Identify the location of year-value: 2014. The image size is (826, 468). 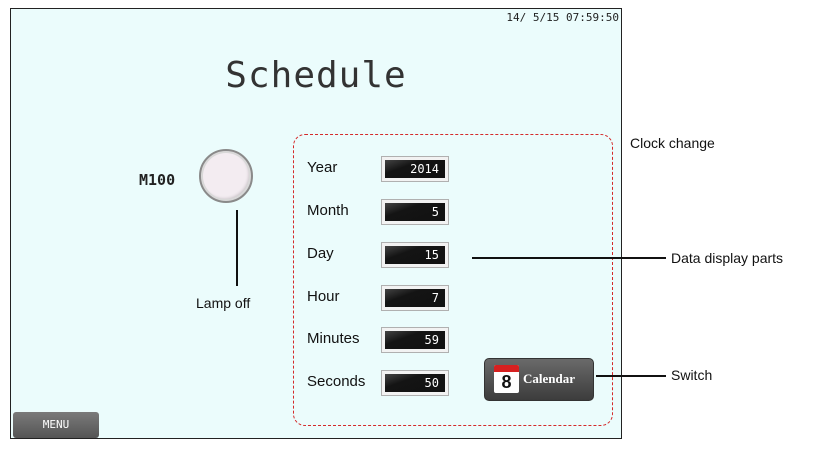
(415, 169).